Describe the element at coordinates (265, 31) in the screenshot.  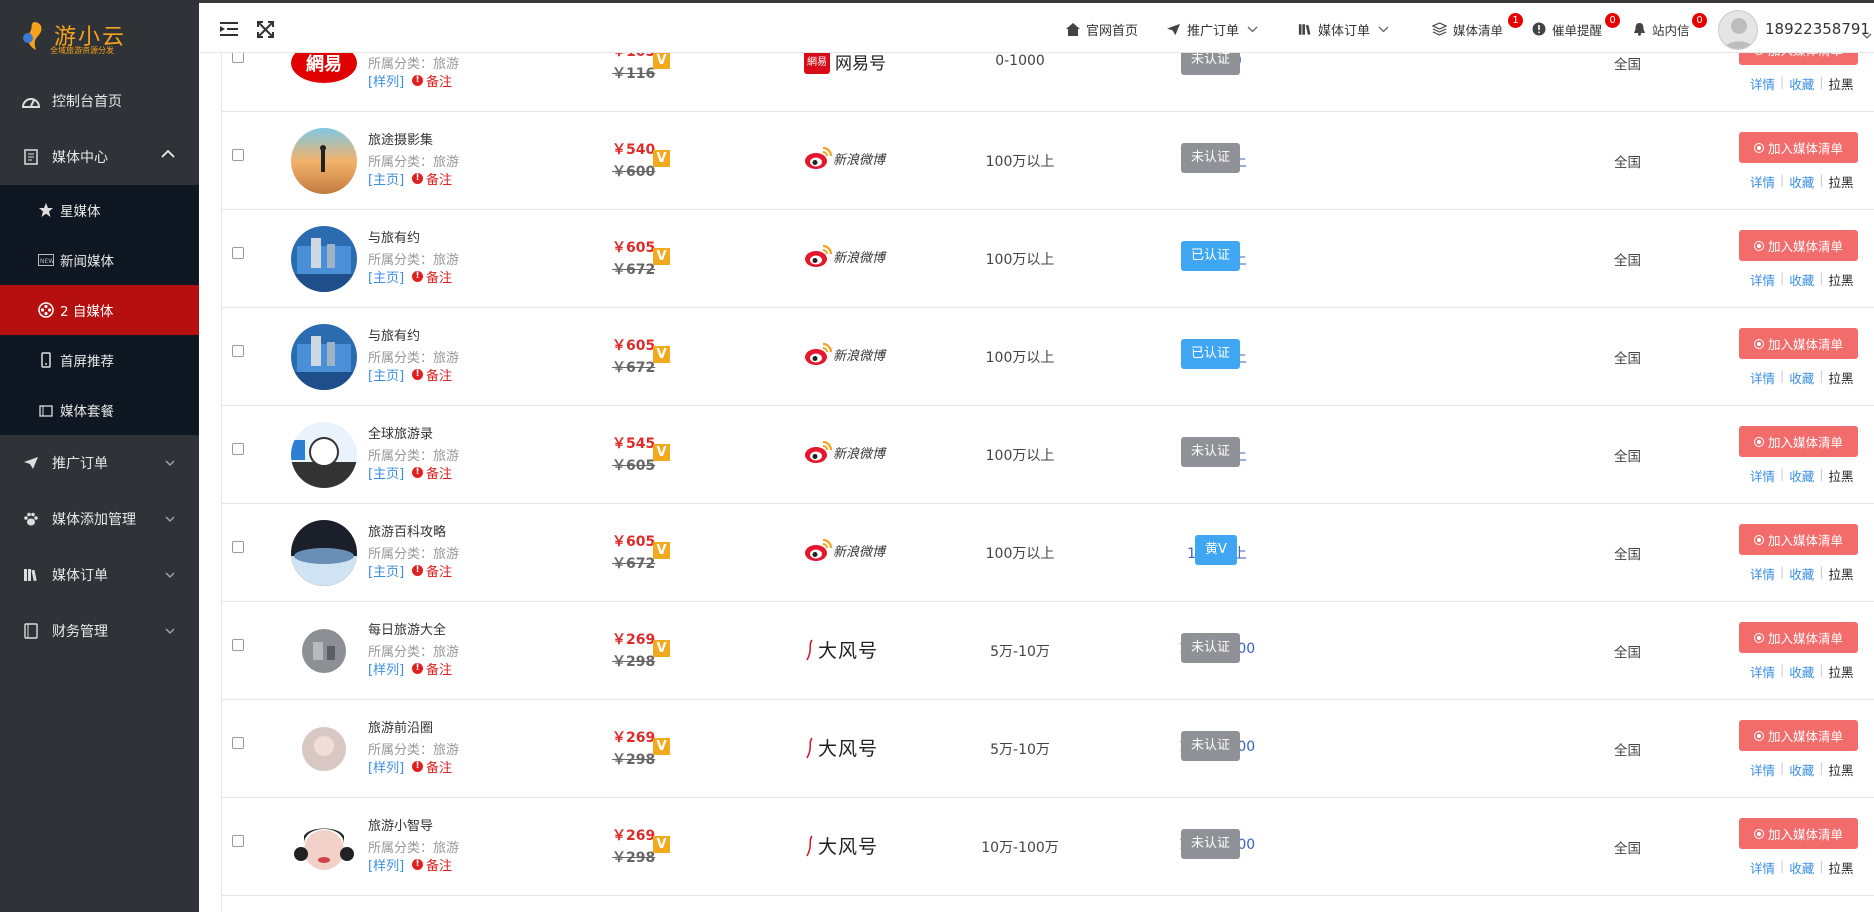
I see `fullscreen-icon` at that location.